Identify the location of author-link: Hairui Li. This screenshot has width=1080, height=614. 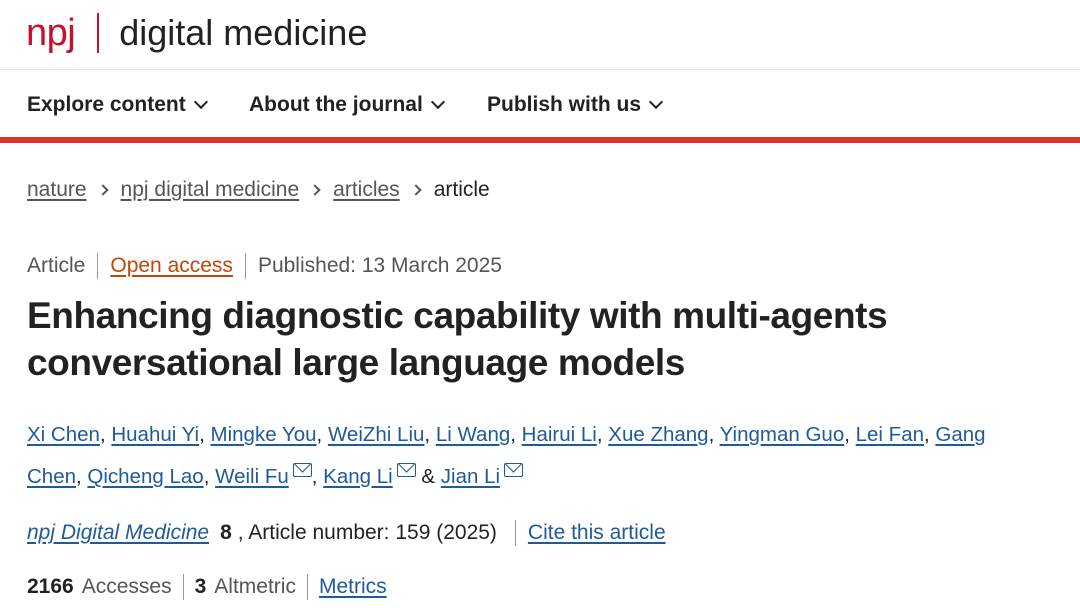
(559, 434).